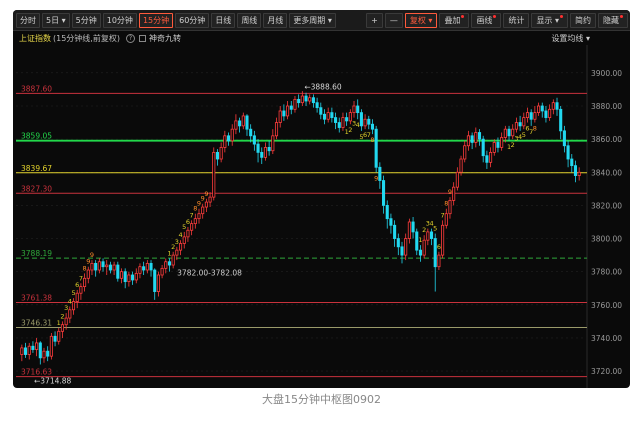 The image size is (643, 422). What do you see at coordinates (312, 20) in the screenshot?
I see `period-tab-9: 更多周期 ▾` at bounding box center [312, 20].